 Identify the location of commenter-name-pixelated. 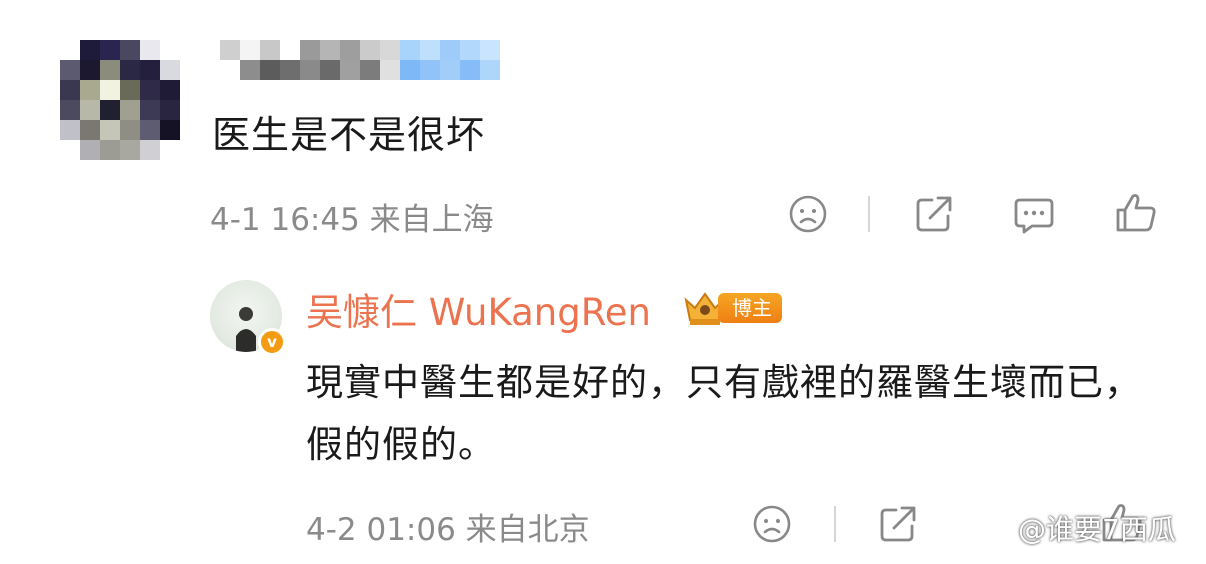
(310, 60).